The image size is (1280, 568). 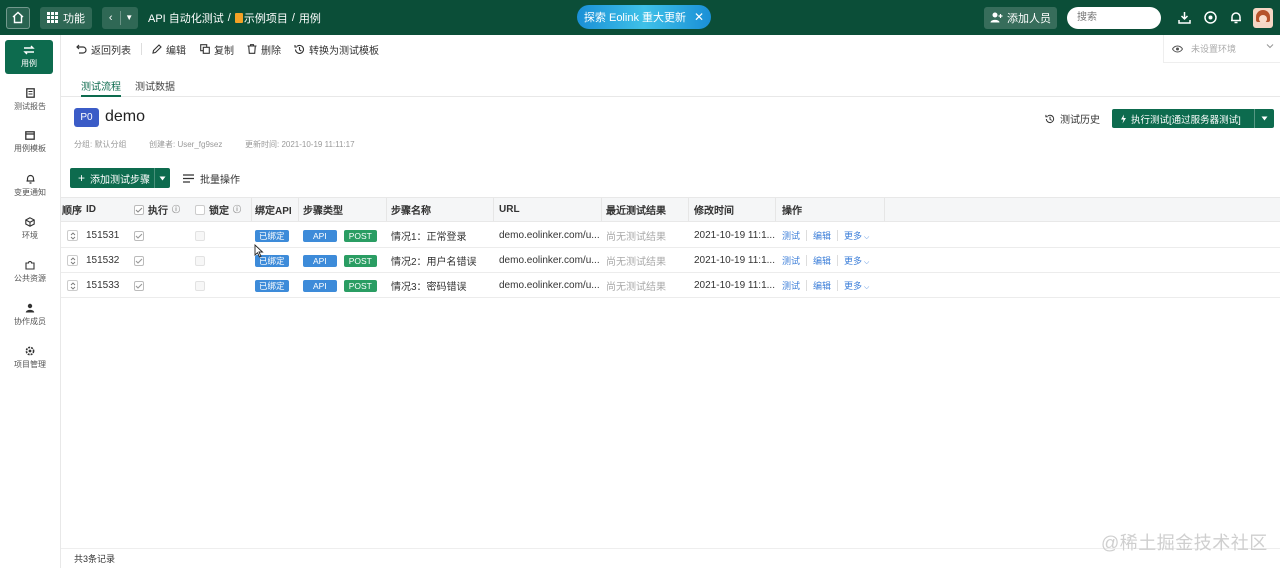 What do you see at coordinates (30, 229) in the screenshot?
I see `sidebar-item-environment: 环境` at bounding box center [30, 229].